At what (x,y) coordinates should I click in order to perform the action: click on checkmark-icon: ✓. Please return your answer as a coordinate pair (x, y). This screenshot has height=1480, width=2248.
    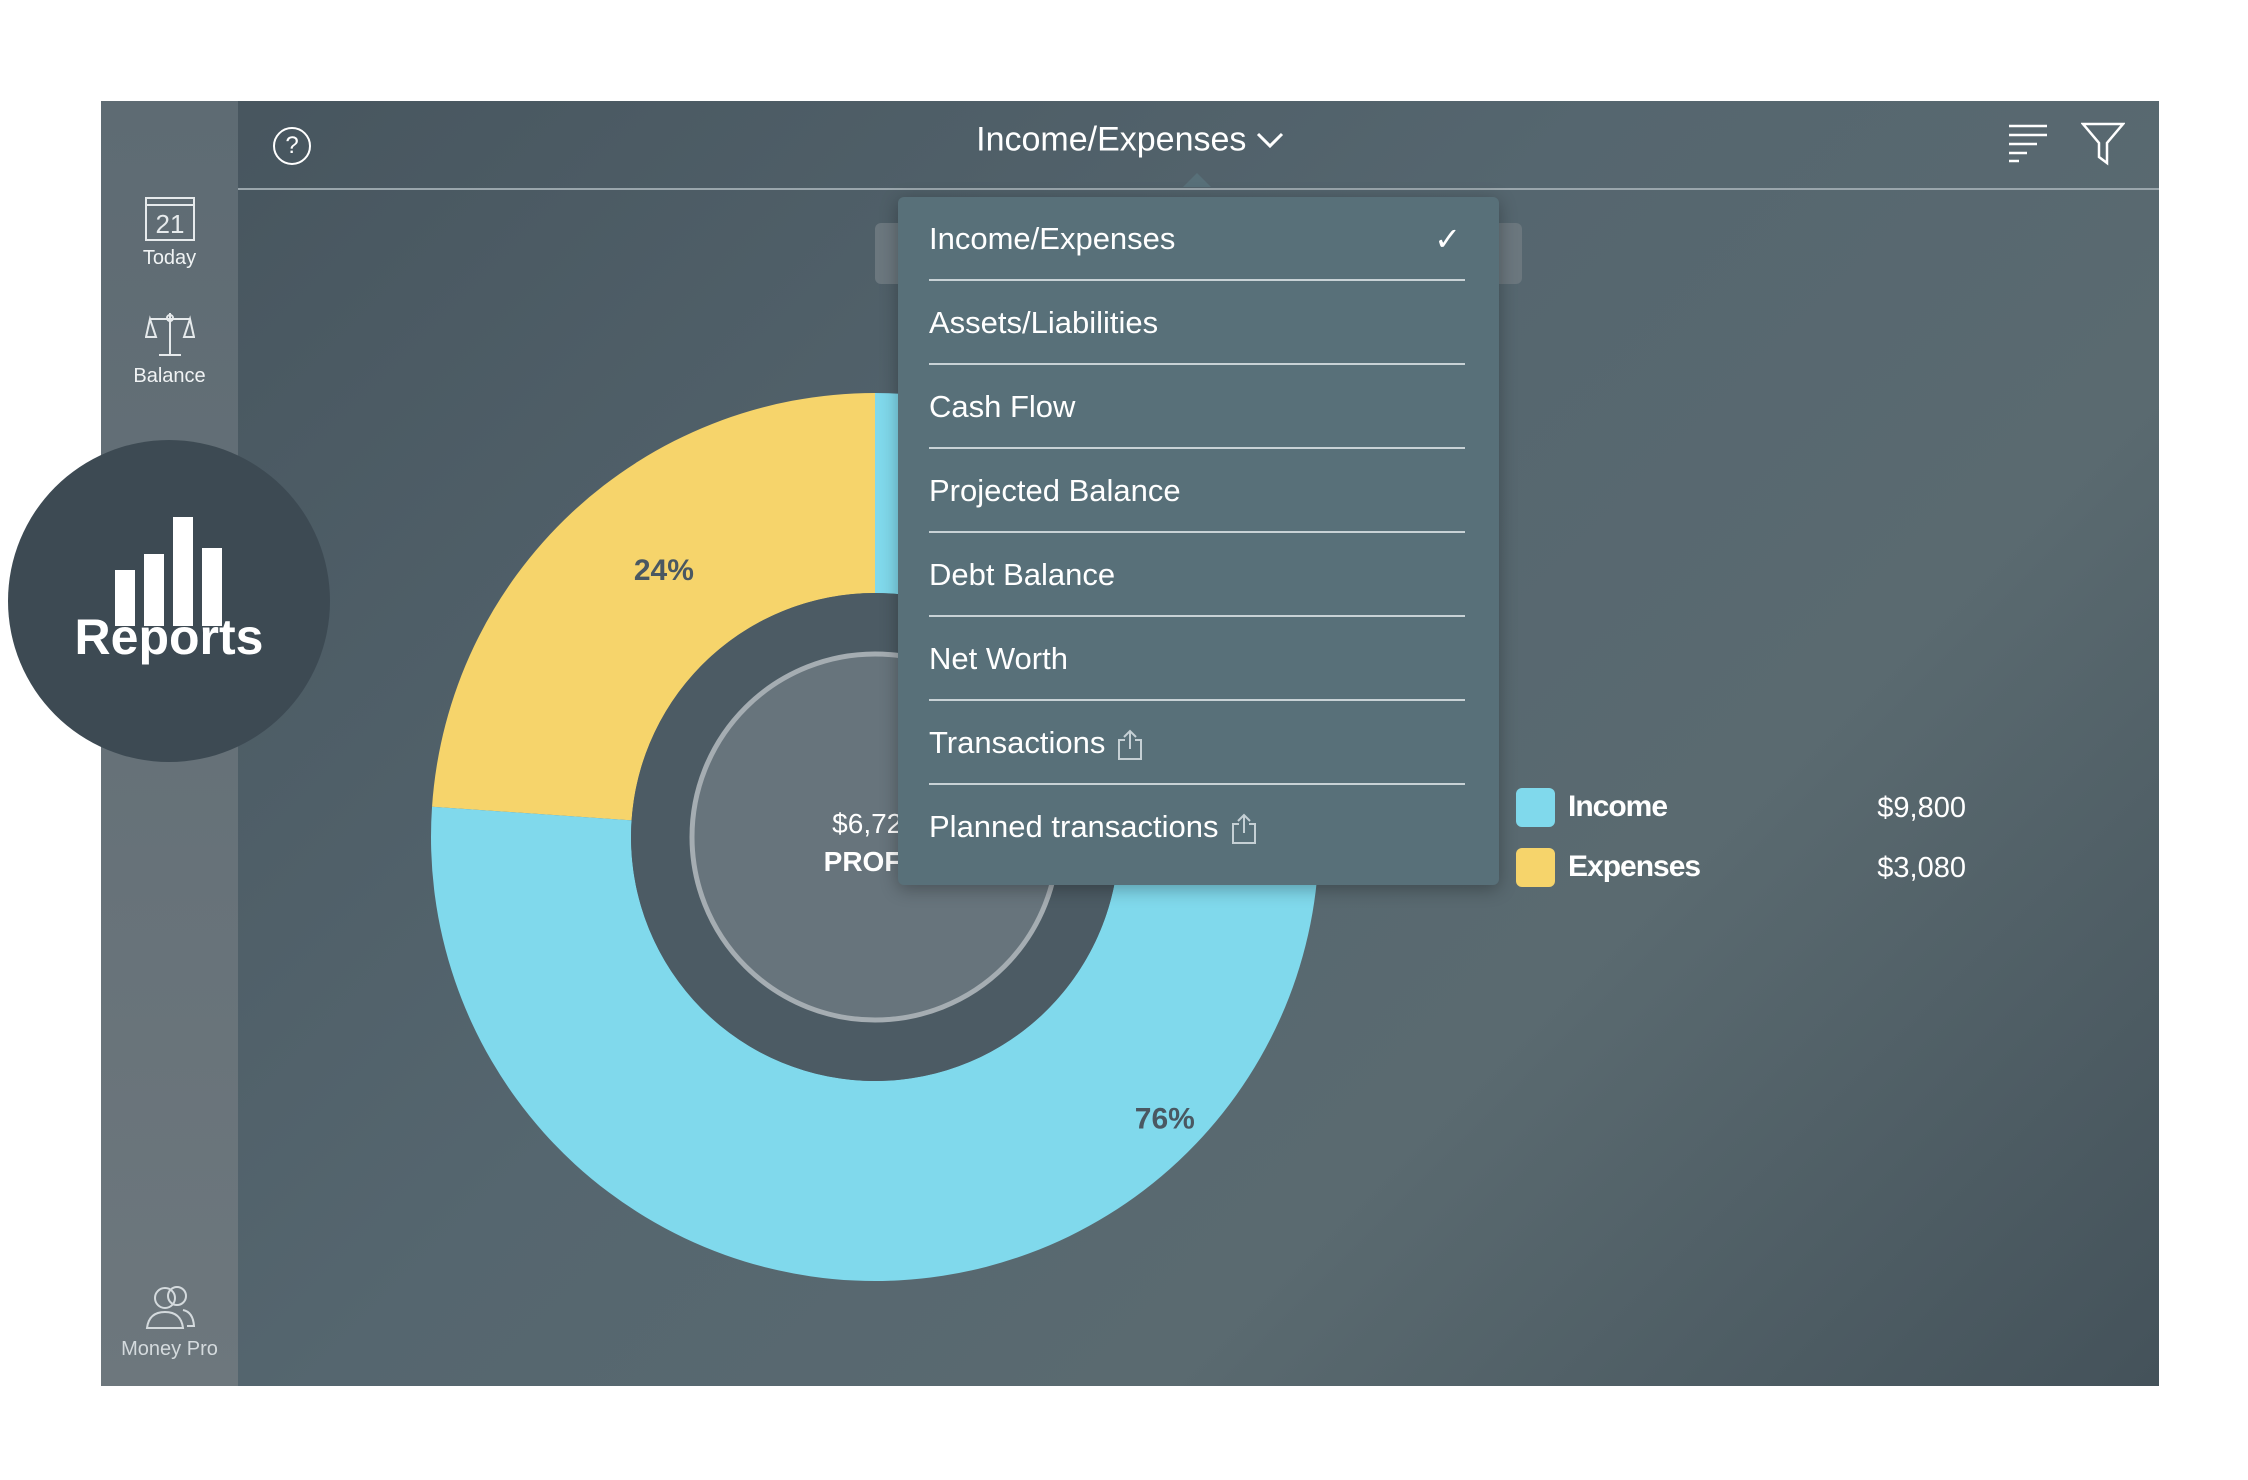
    Looking at the image, I should click on (1447, 239).